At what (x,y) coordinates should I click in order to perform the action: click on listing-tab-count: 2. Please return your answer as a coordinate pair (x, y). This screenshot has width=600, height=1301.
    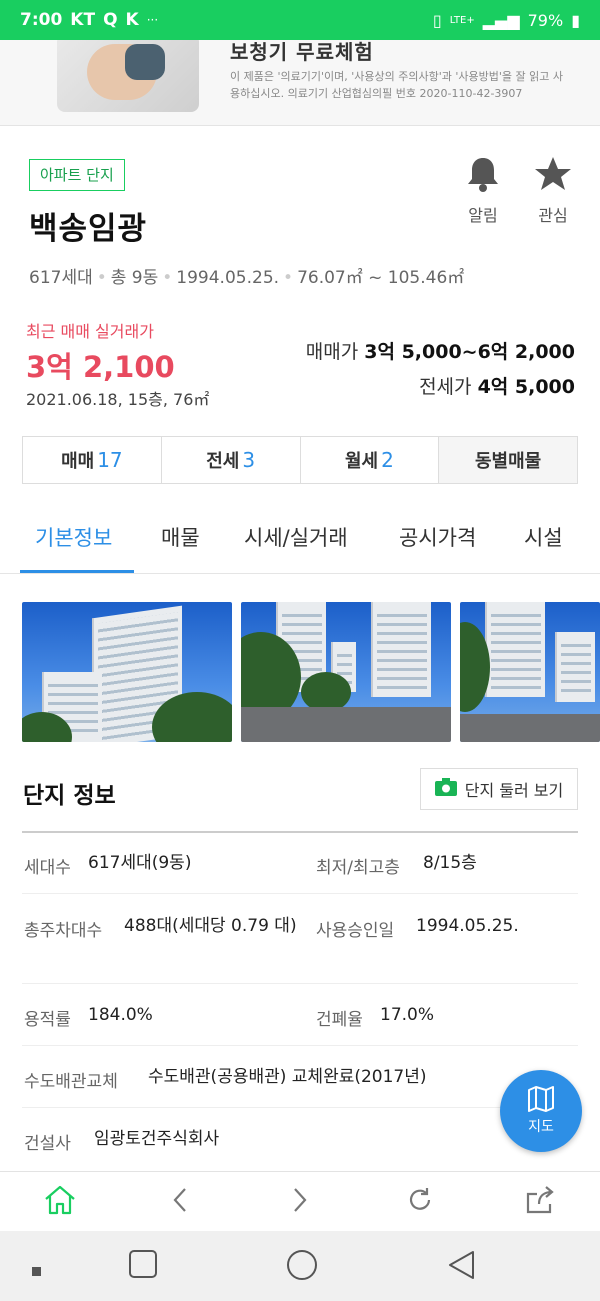
    Looking at the image, I should click on (387, 460).